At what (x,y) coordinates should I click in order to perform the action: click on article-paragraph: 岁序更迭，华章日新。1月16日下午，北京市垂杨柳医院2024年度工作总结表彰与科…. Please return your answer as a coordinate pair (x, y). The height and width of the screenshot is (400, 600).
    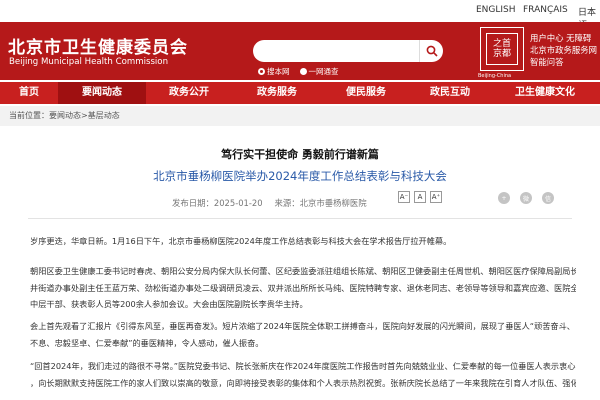
    Looking at the image, I should click on (241, 241).